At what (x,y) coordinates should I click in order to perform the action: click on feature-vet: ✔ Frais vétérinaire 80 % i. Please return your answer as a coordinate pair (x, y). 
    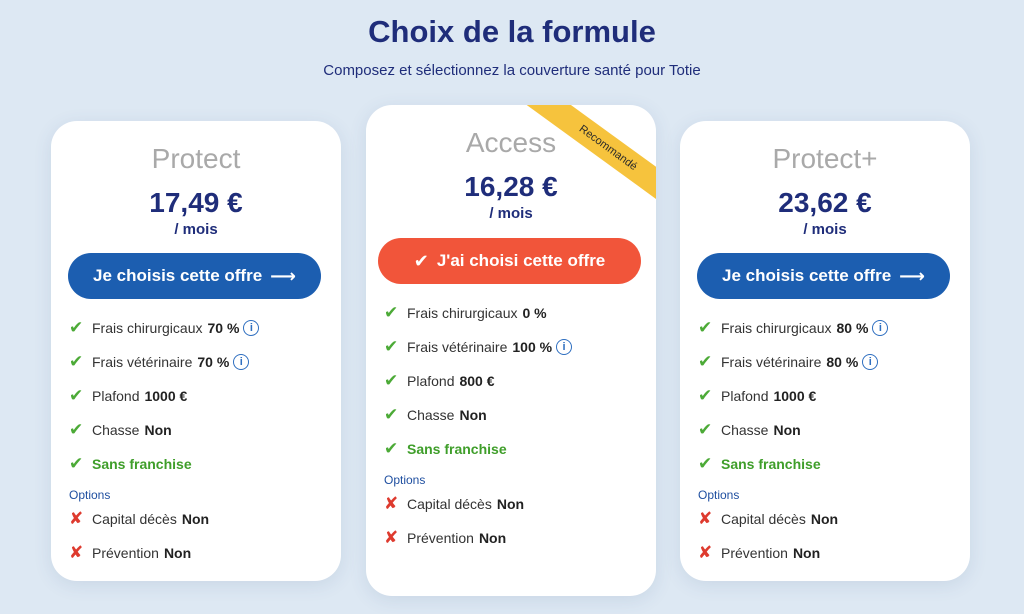
    Looking at the image, I should click on (788, 362).